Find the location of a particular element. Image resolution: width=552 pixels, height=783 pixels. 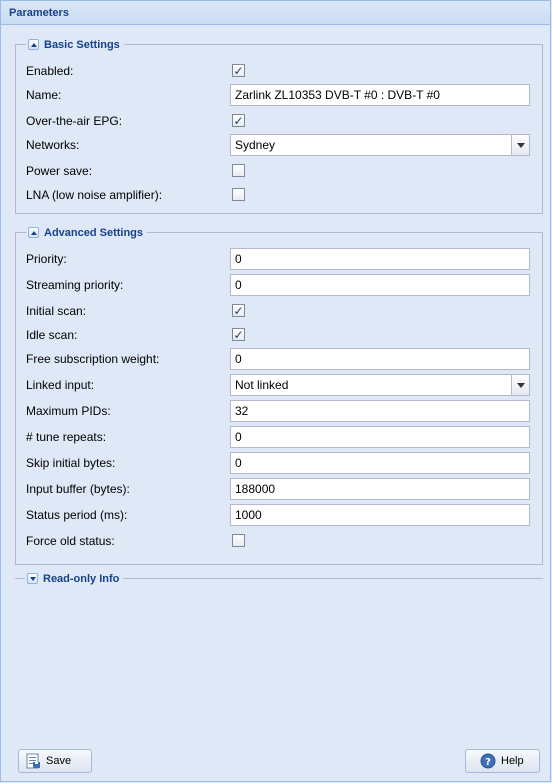

help-button: ? Help is located at coordinates (502, 761).